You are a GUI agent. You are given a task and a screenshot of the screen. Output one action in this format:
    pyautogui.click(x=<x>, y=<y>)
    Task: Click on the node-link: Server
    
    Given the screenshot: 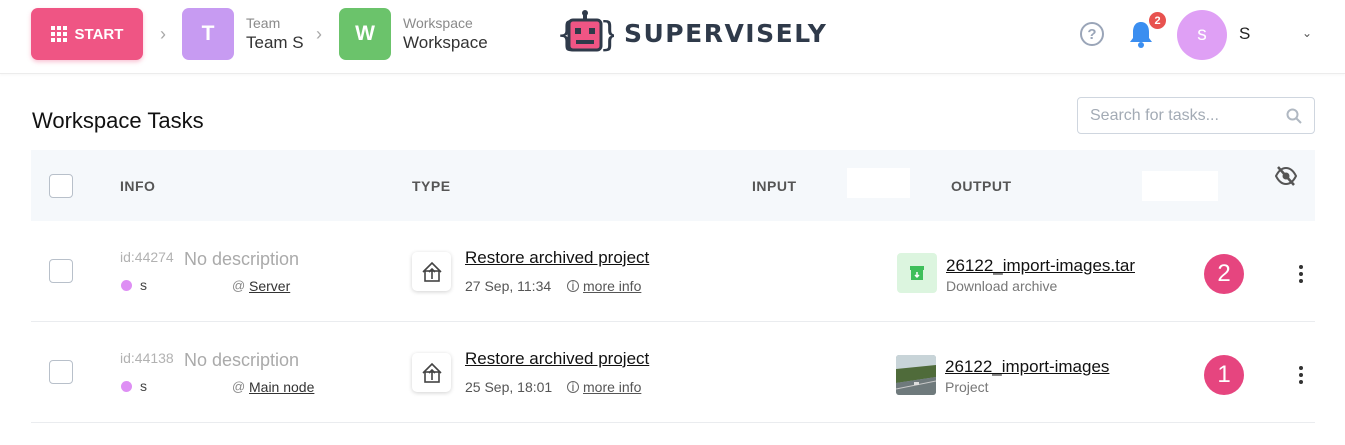 What is the action you would take?
    pyautogui.click(x=269, y=286)
    